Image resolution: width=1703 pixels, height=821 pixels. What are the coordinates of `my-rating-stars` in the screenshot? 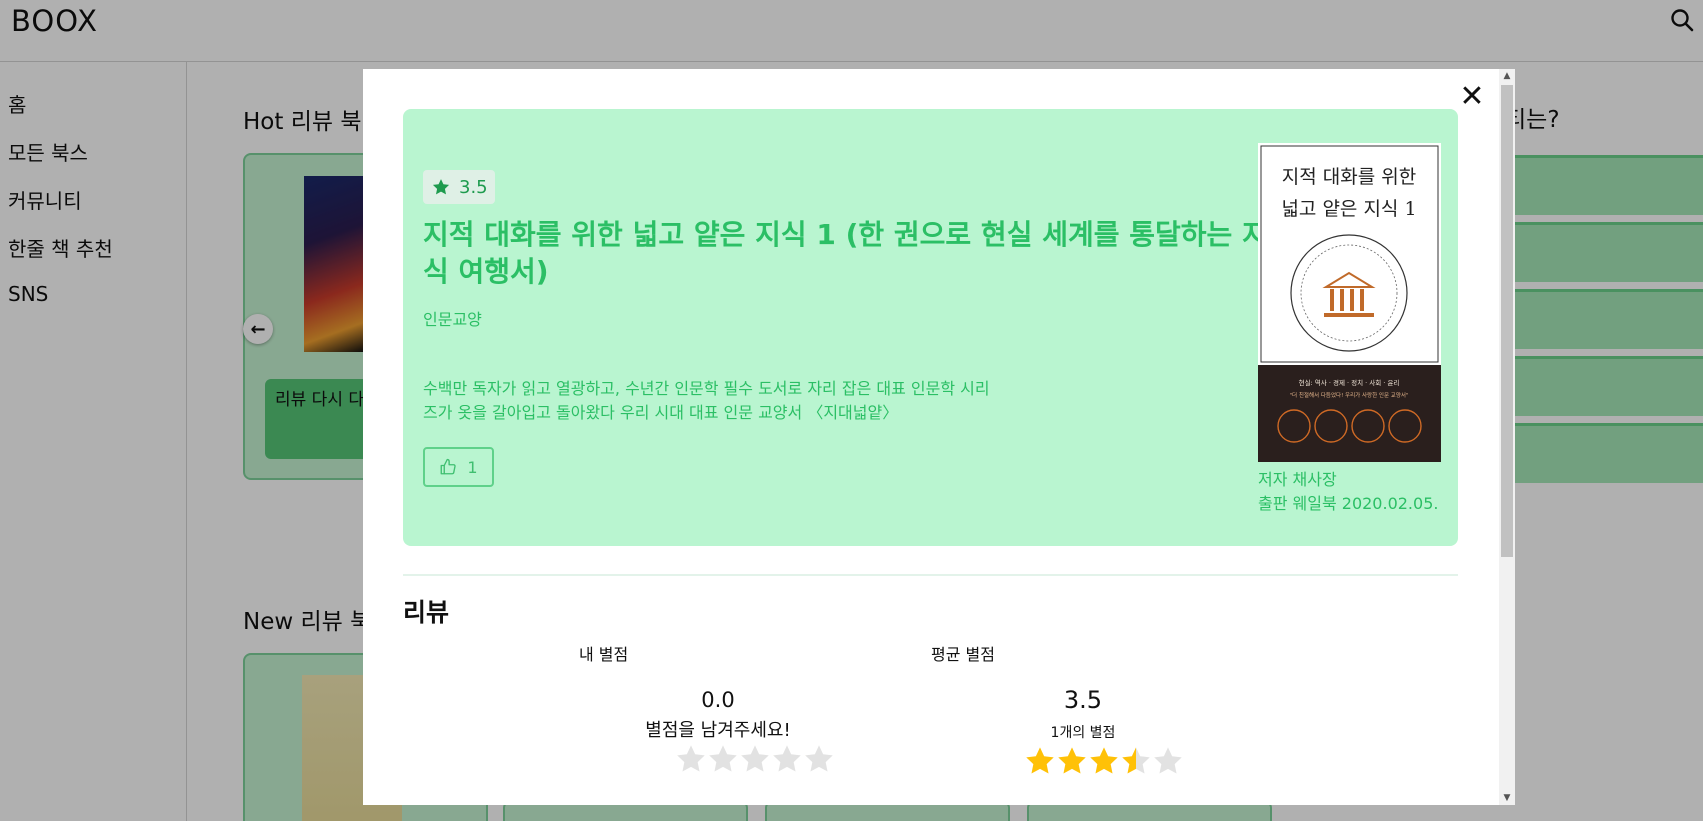 It's located at (755, 759).